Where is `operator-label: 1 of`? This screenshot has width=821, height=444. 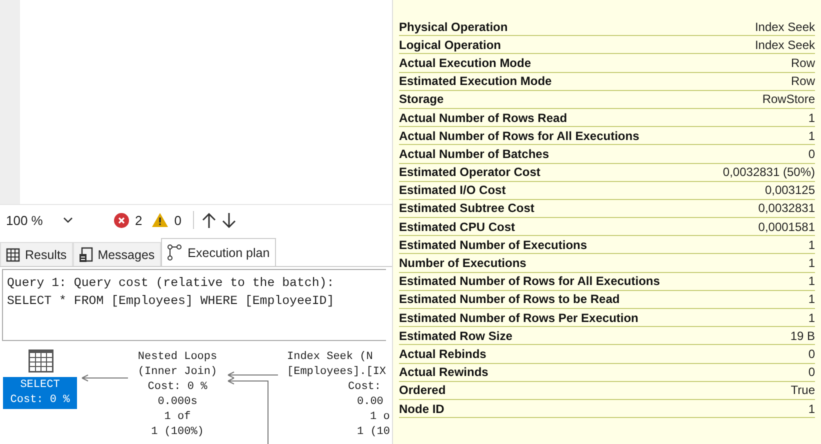
operator-label: 1 of is located at coordinates (177, 417).